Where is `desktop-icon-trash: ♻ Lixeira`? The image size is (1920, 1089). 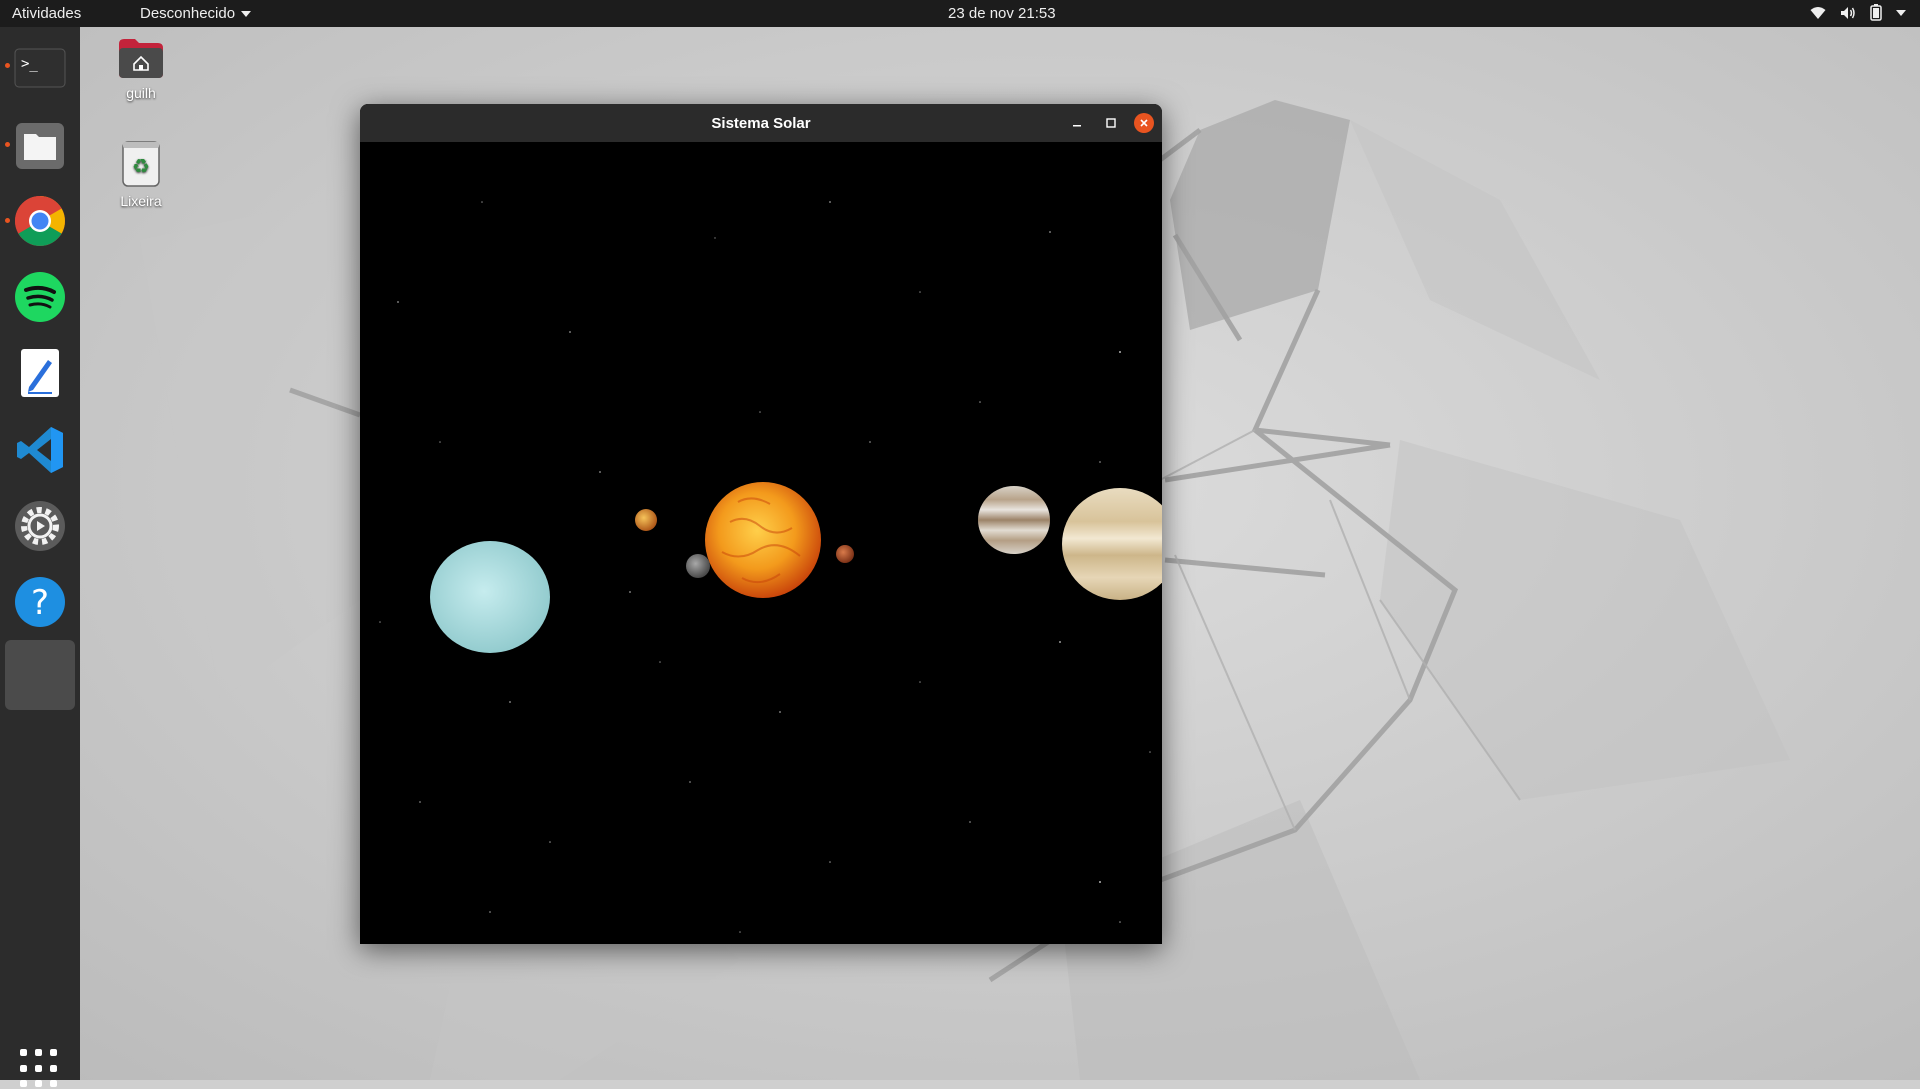 desktop-icon-trash: ♻ Lixeira is located at coordinates (141, 173).